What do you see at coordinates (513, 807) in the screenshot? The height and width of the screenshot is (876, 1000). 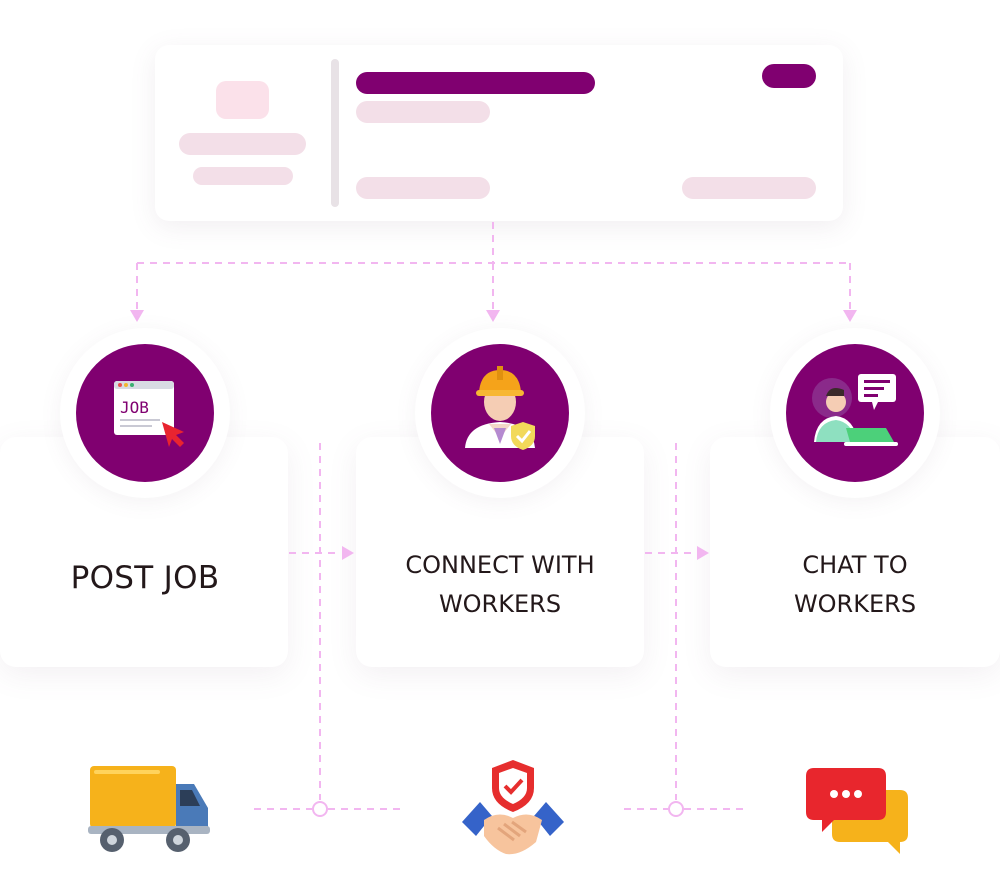 I see `handshake-shield-icon` at bounding box center [513, 807].